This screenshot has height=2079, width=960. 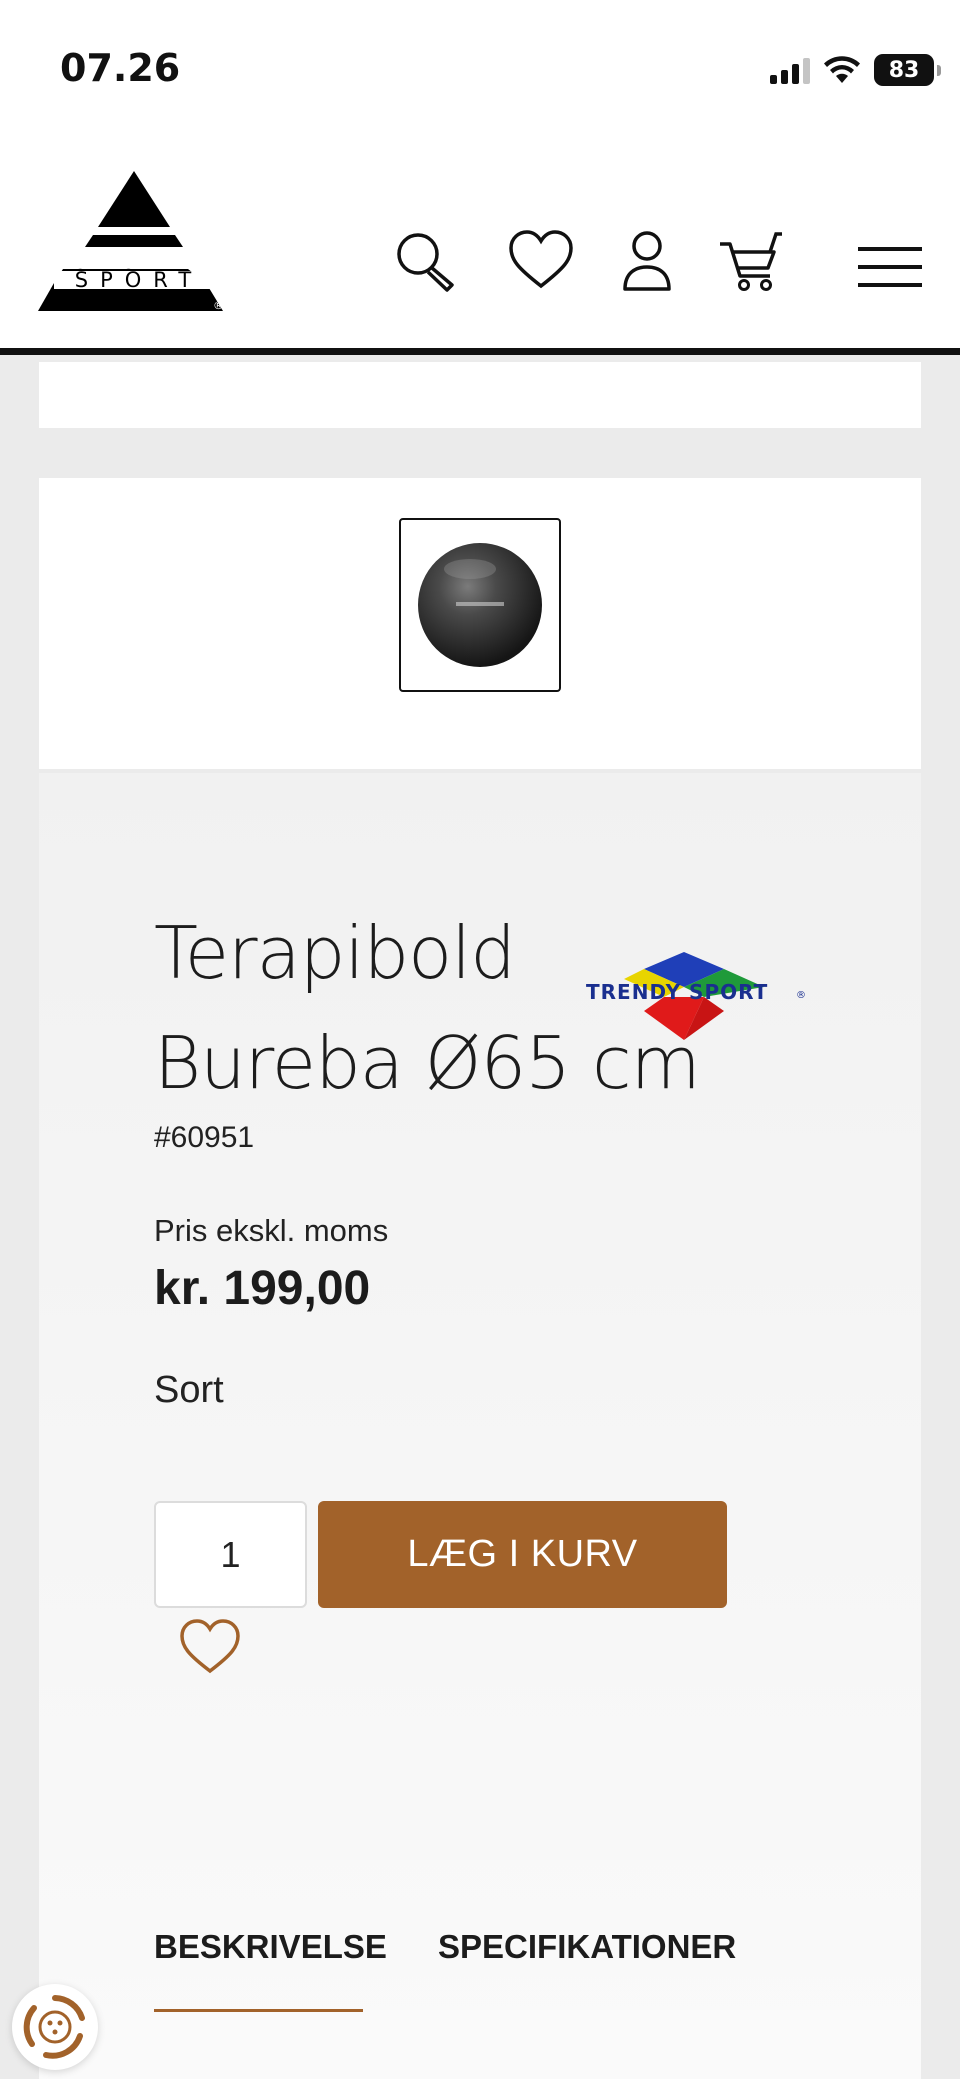 What do you see at coordinates (134, 241) in the screenshot?
I see `a-sport-logo: SPORT SPORT ®` at bounding box center [134, 241].